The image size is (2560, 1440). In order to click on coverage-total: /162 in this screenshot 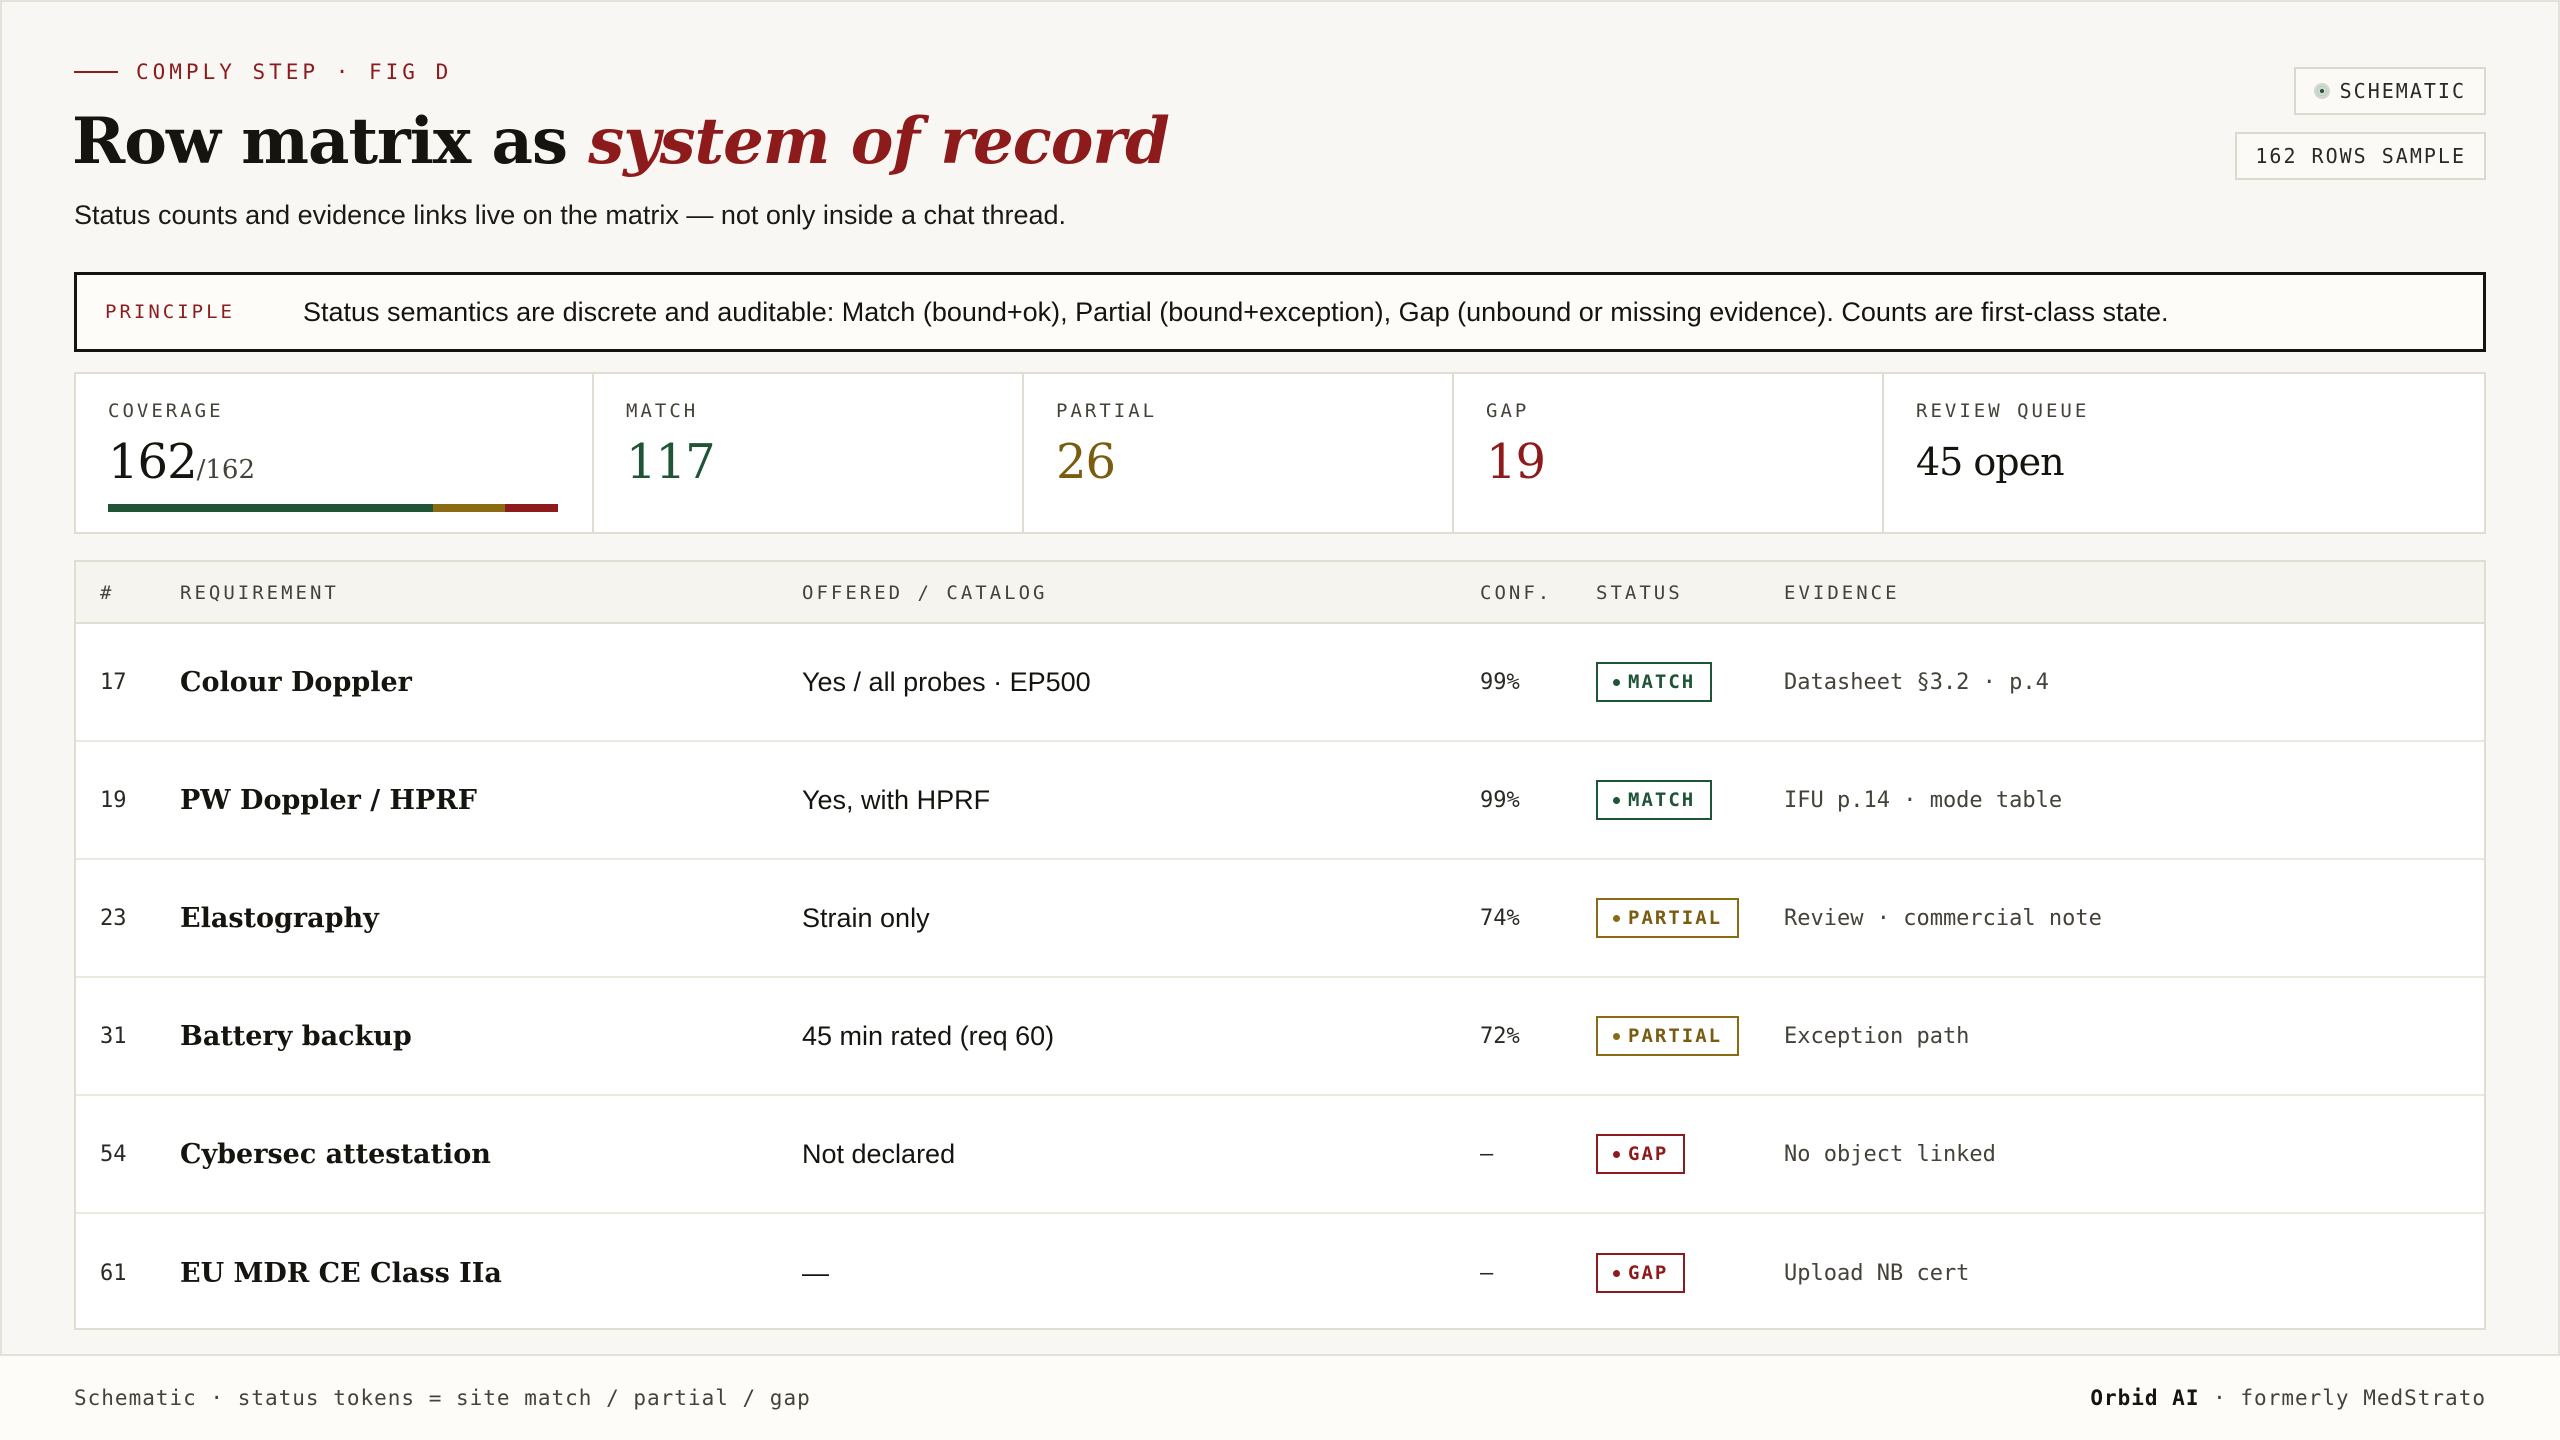, I will do `click(226, 470)`.